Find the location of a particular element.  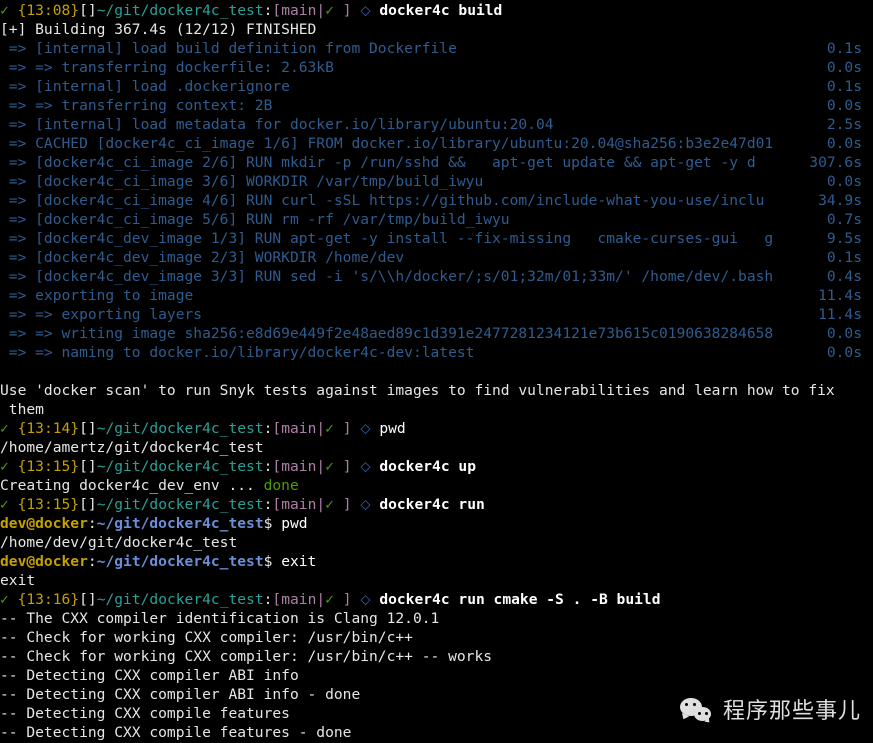

build-header: [+] Building 367.4s (12/12) FINISHED is located at coordinates (158, 29).